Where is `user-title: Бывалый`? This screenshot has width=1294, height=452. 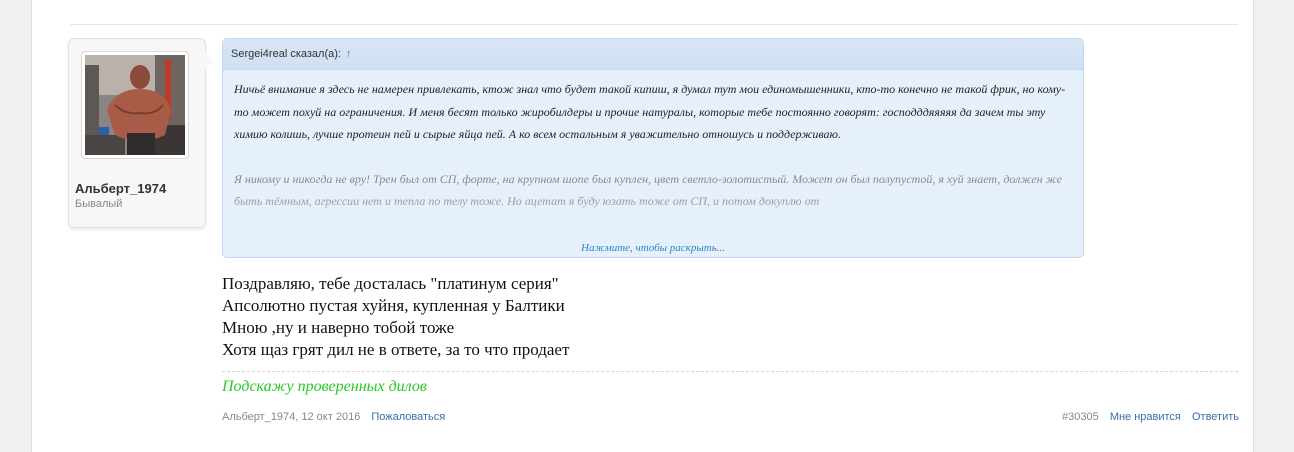 user-title: Бывалый is located at coordinates (99, 204).